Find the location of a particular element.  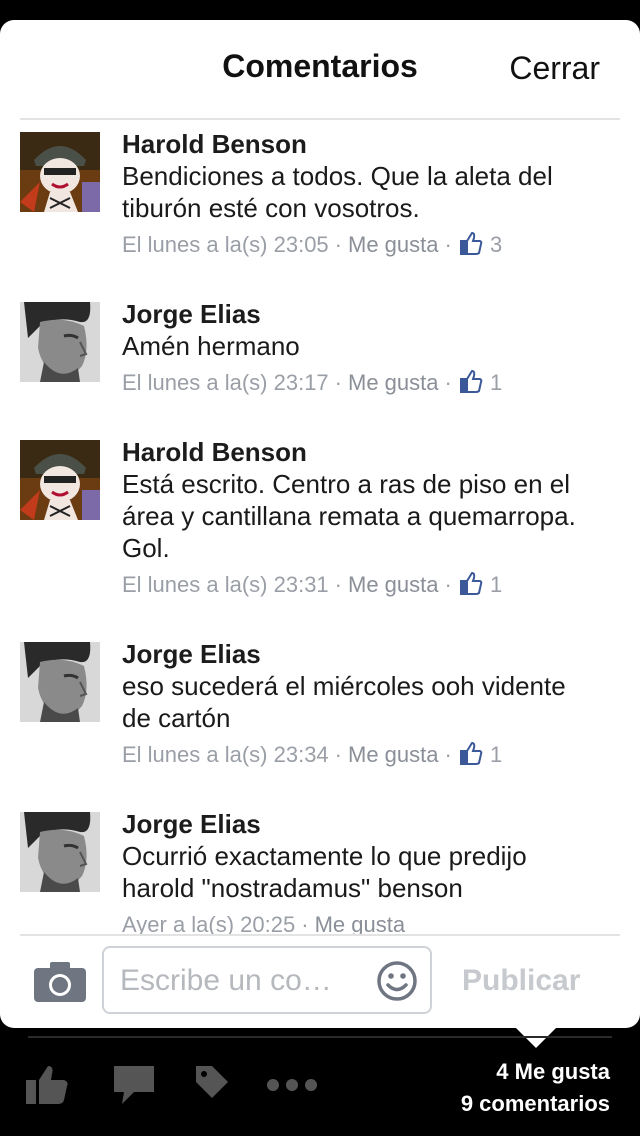

timestamp: El lunes a la(s) 23:05 is located at coordinates (225, 244).